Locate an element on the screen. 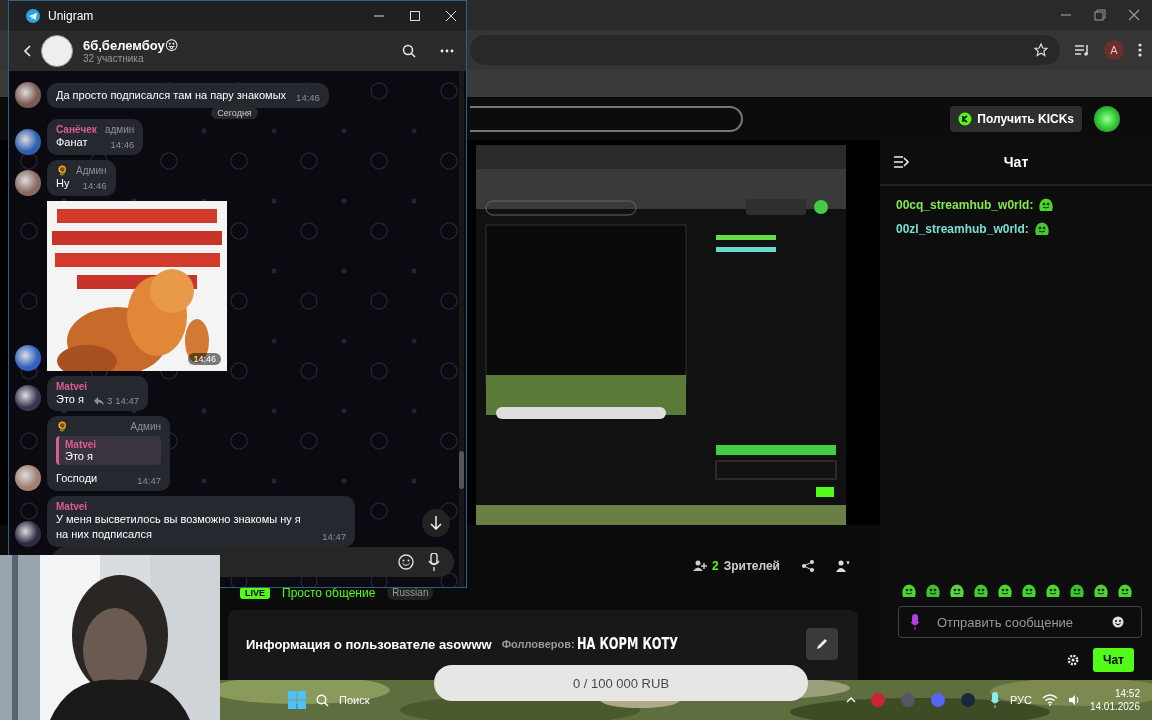 Image resolution: width=1152 pixels, height=720 pixels. card-title: Информация о пользователе asowww is located at coordinates (369, 644).